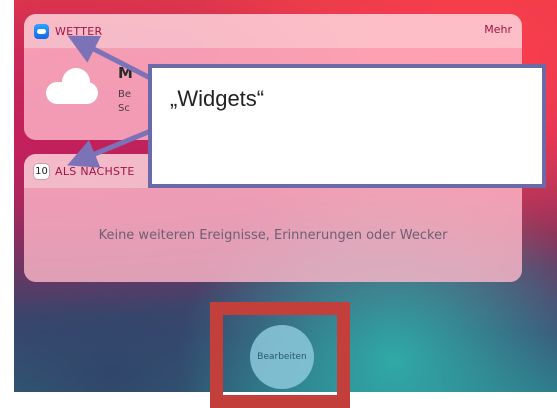 Image resolution: width=557 pixels, height=408 pixels. What do you see at coordinates (125, 94) in the screenshot?
I see `weather-description-line1: Be` at bounding box center [125, 94].